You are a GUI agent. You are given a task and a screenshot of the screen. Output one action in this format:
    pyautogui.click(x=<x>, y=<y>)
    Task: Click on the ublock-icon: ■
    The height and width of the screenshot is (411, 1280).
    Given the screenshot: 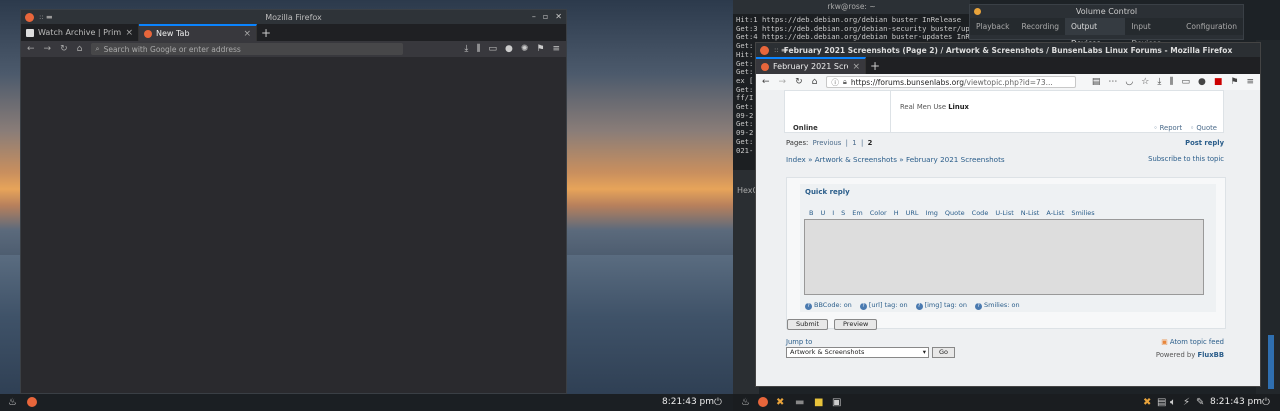 What is the action you would take?
    pyautogui.click(x=1218, y=82)
    